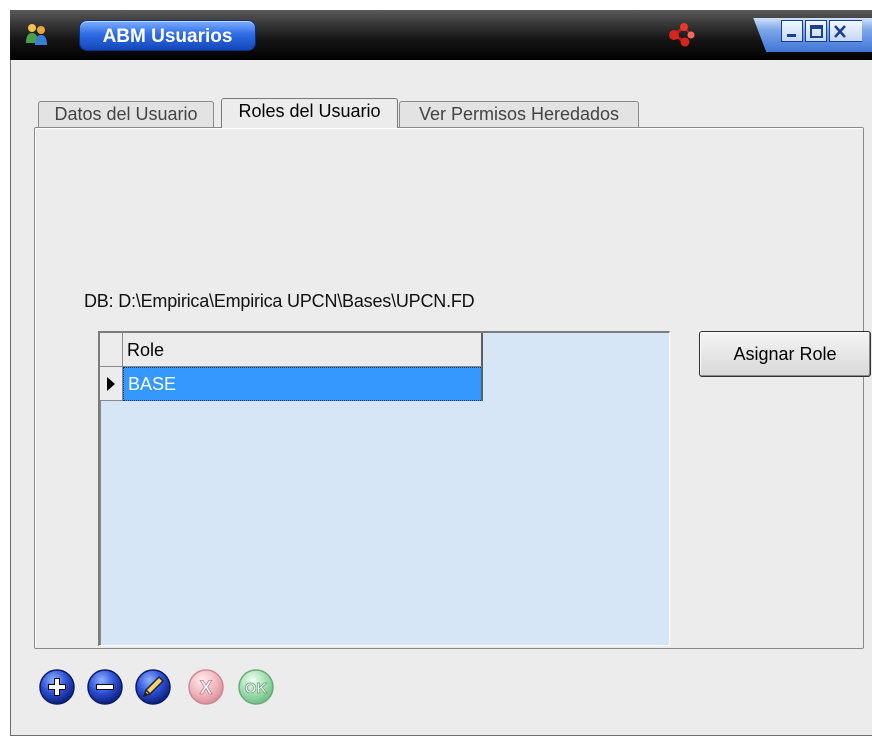 The width and height of the screenshot is (872, 738). I want to click on red-molecule-logo-icon, so click(682, 35).